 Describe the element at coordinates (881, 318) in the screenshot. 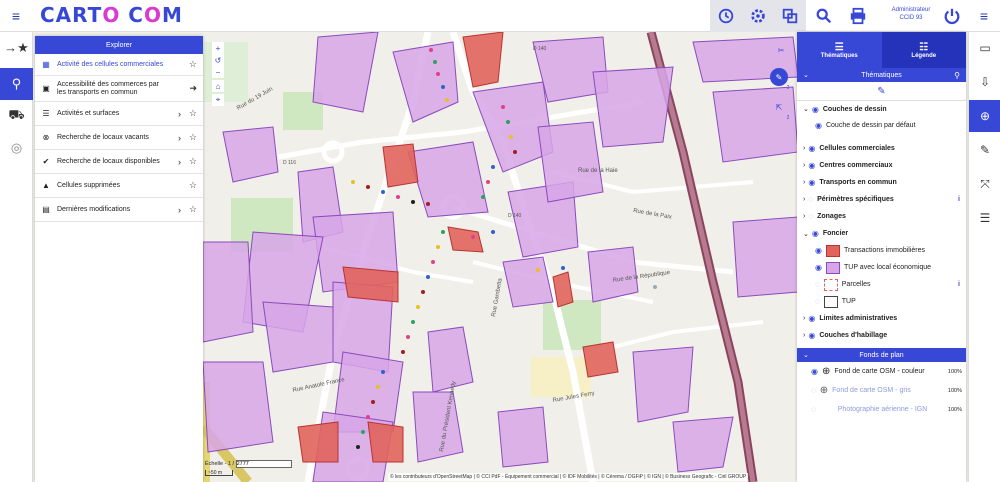

I see `layer-group-limites: › ◉ Limites administratives` at that location.